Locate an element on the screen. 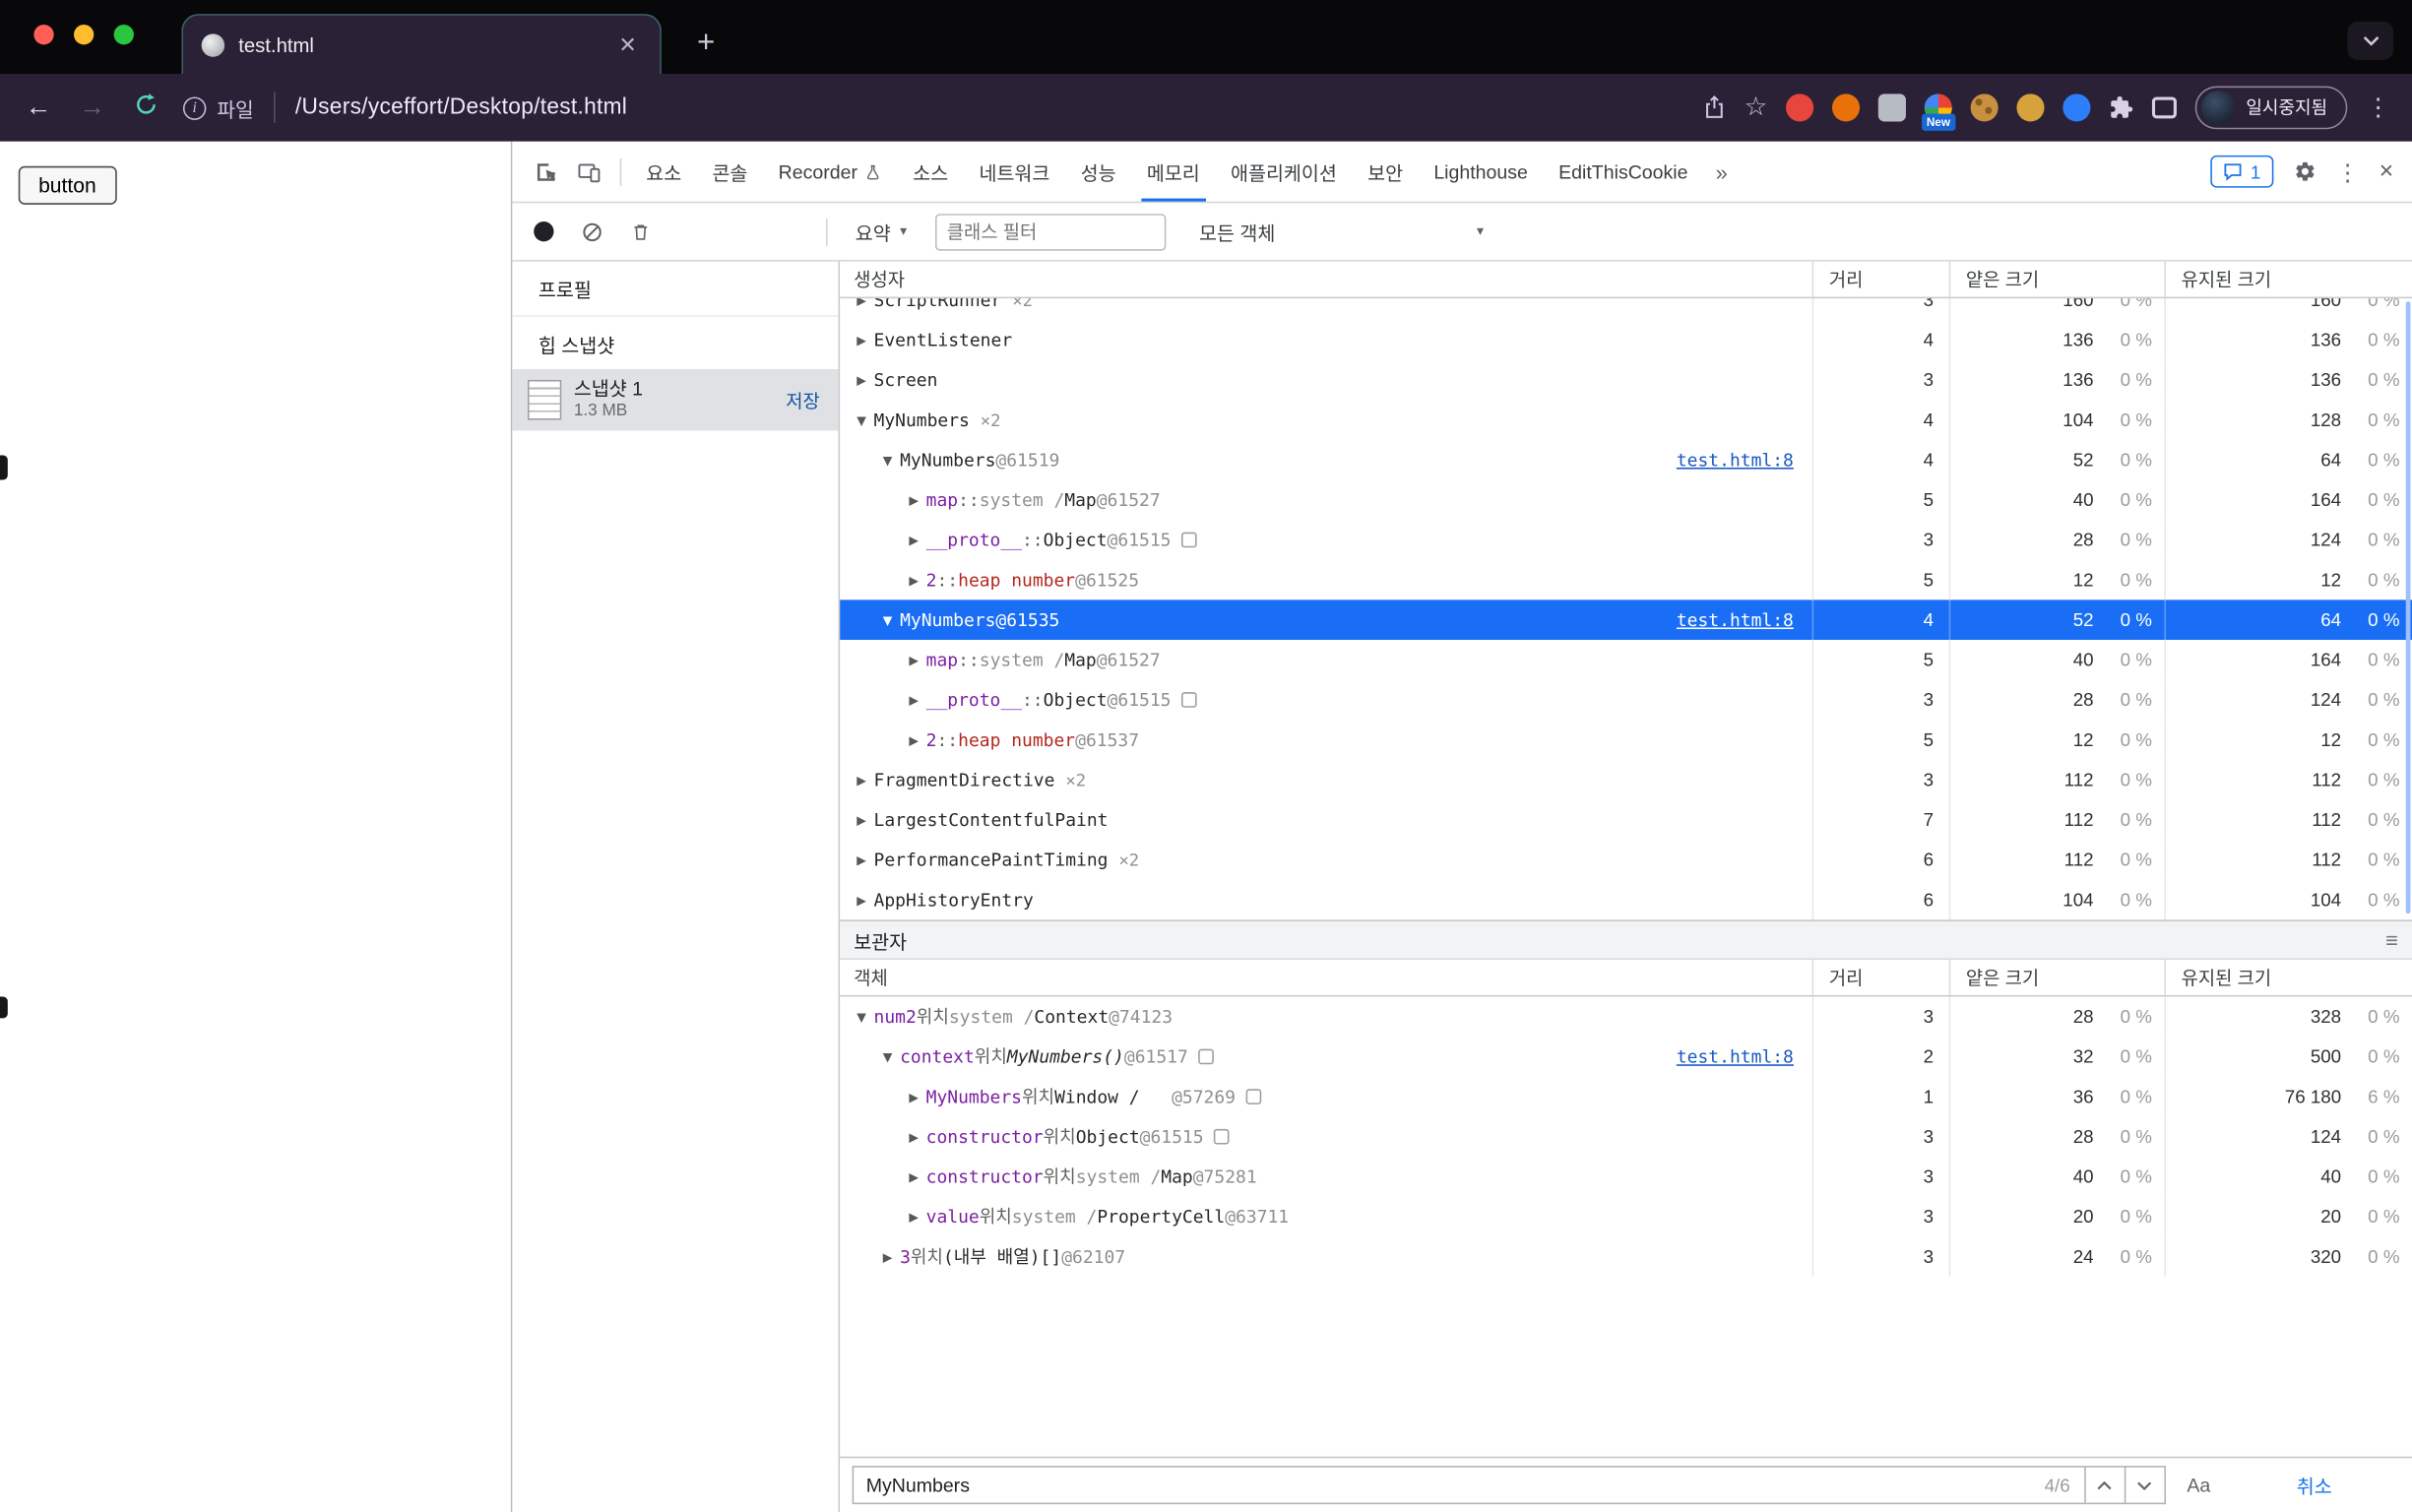 This screenshot has height=1512, width=2412. devtools-close-button: × is located at coordinates (2387, 171).